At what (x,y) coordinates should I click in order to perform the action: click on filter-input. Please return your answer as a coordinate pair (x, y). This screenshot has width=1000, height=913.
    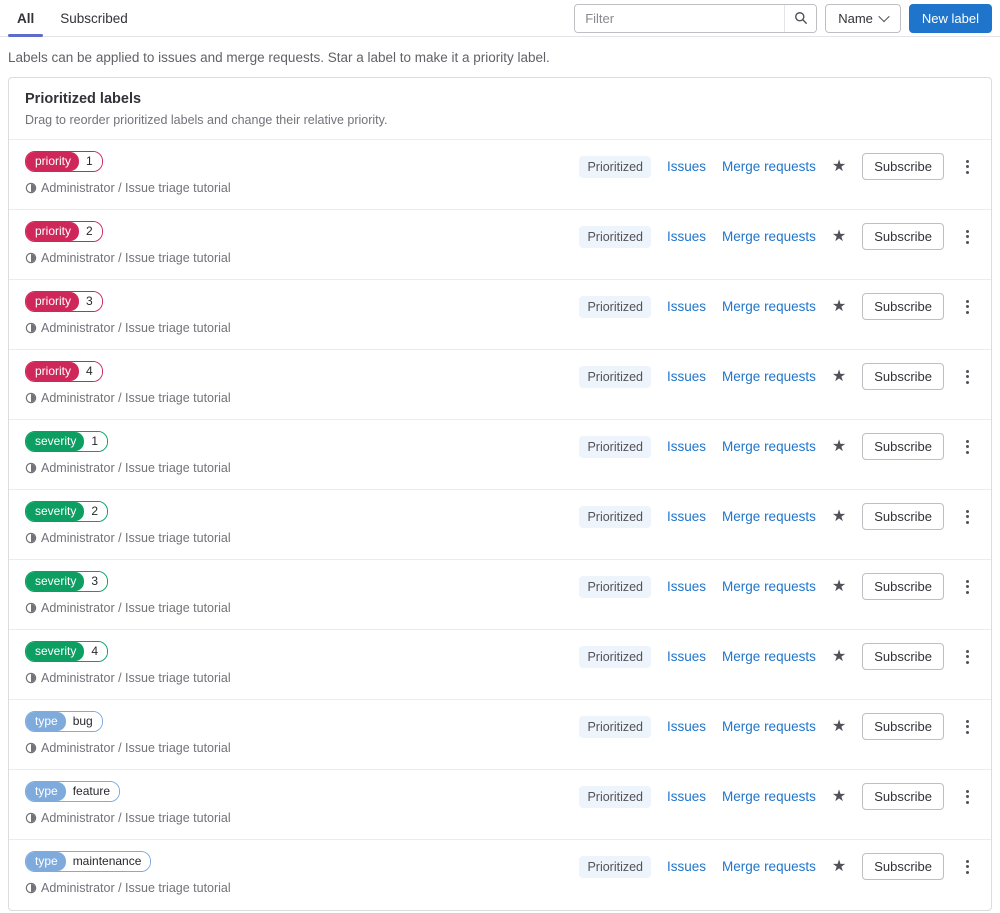
    Looking at the image, I should click on (680, 18).